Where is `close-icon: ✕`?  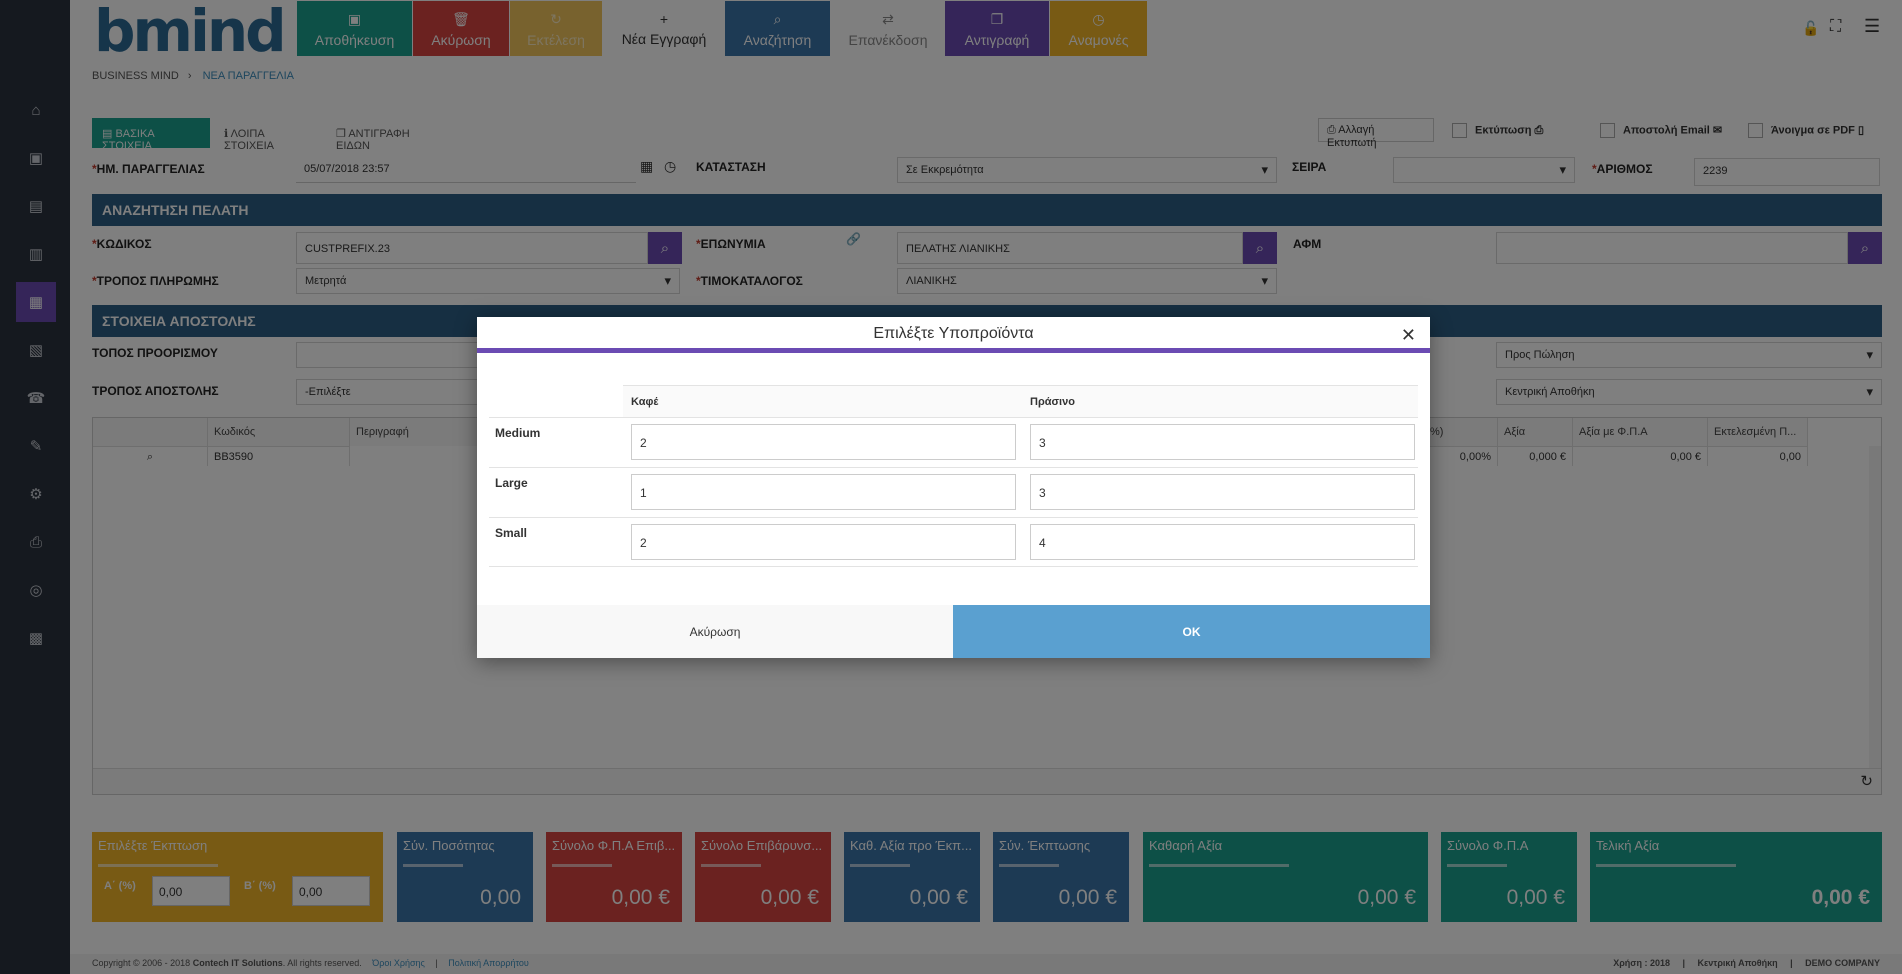
close-icon: ✕ is located at coordinates (1408, 335).